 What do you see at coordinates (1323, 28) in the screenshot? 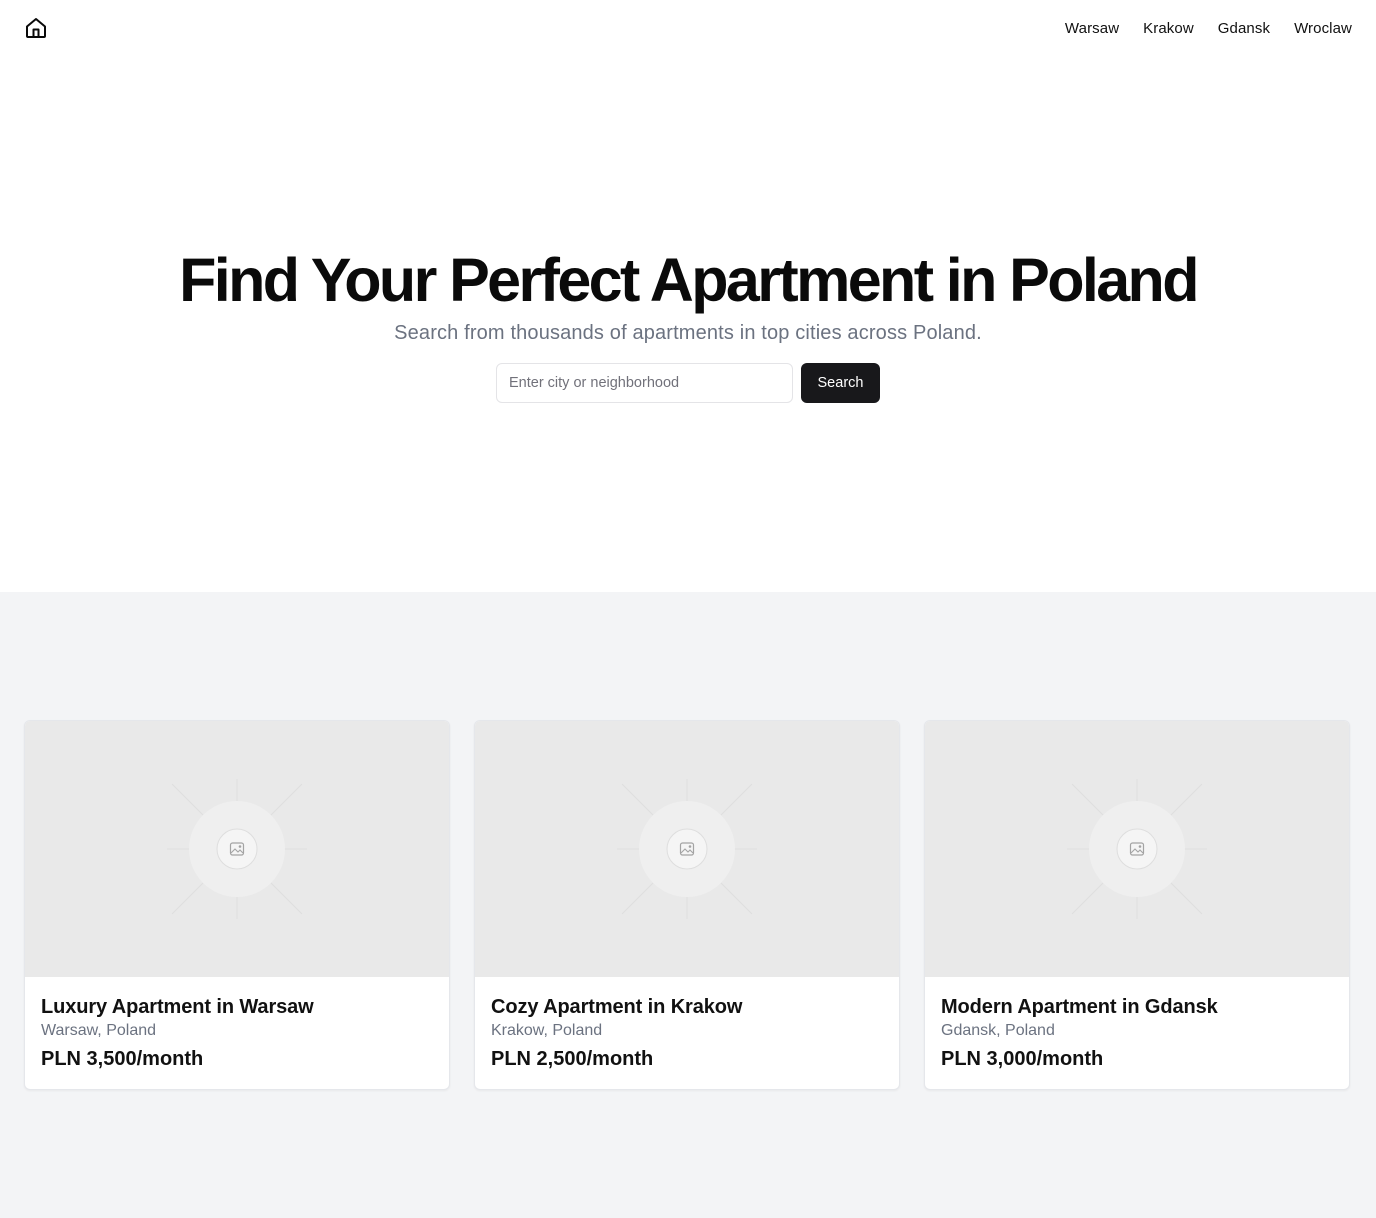
I see `nav-link-wroclaw: Wroclaw` at bounding box center [1323, 28].